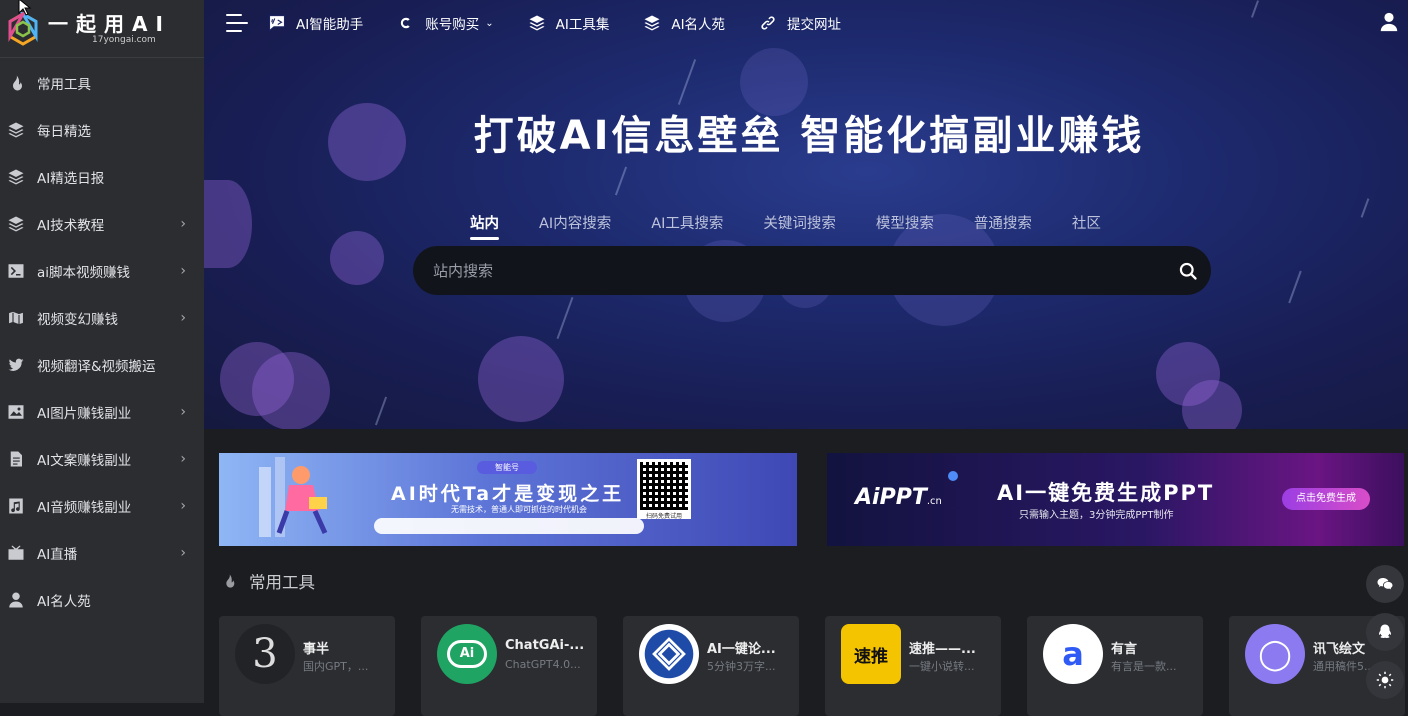 The image size is (1408, 716). What do you see at coordinates (64, 84) in the screenshot?
I see `sidebar-item-label: 常用工具` at bounding box center [64, 84].